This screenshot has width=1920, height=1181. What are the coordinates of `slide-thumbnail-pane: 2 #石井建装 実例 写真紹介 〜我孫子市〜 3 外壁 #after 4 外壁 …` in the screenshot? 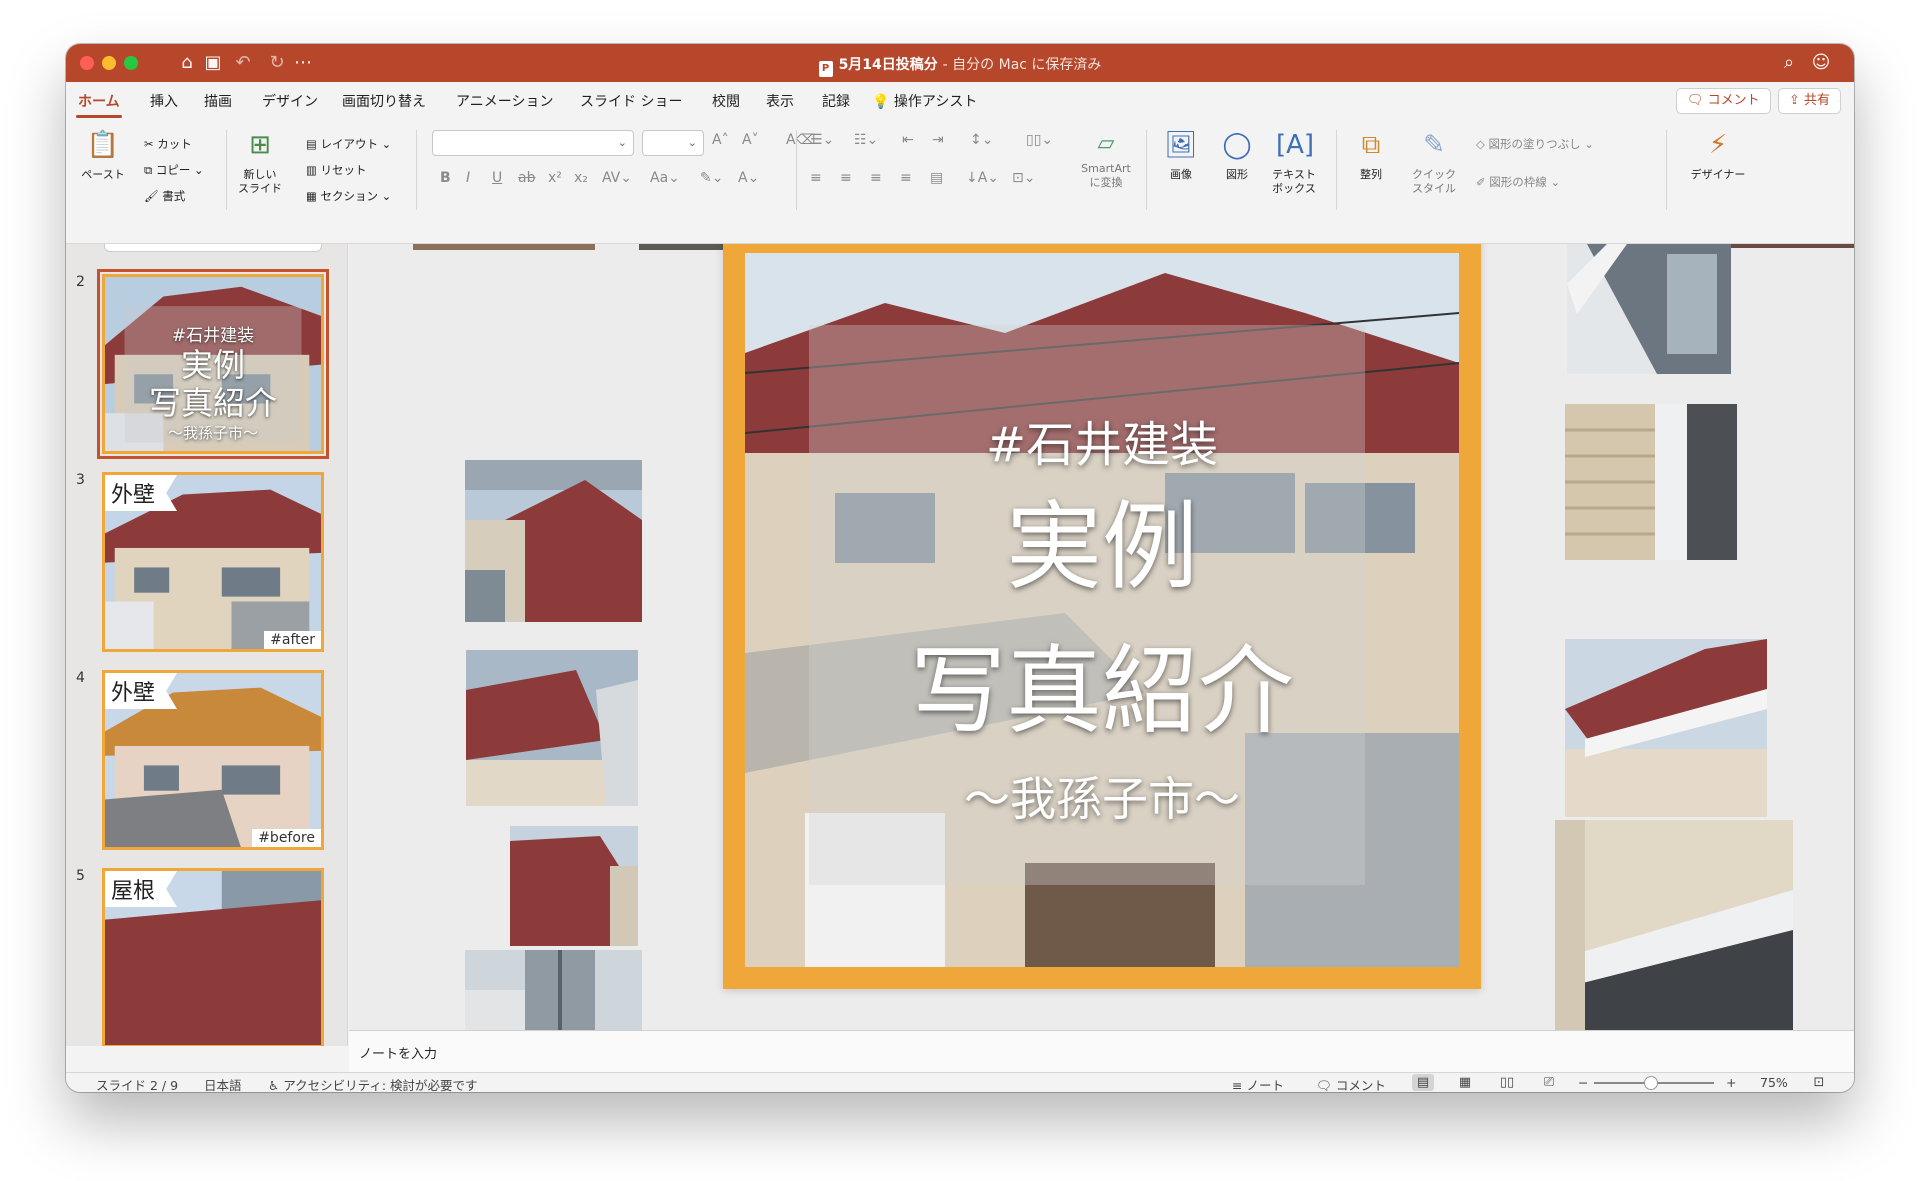 It's located at (207, 645).